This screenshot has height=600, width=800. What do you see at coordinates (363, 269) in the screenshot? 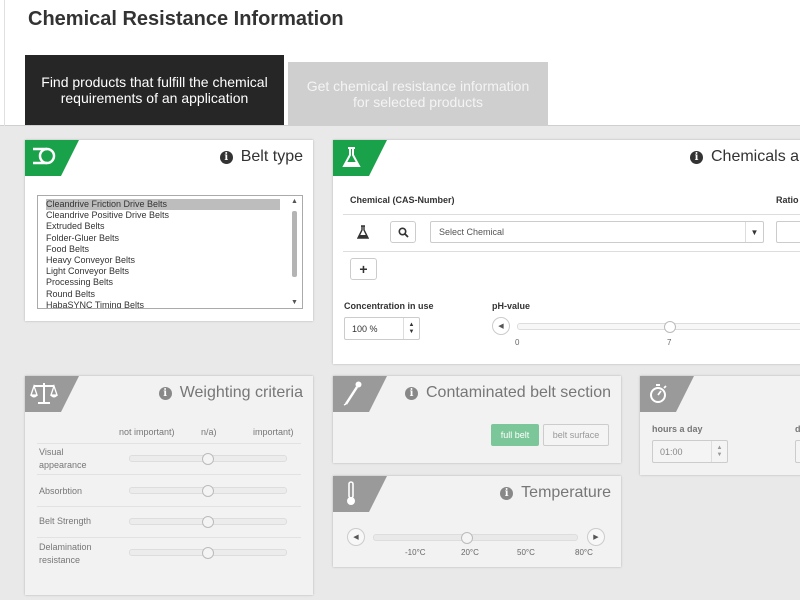
I see `add-chemical-button: +` at bounding box center [363, 269].